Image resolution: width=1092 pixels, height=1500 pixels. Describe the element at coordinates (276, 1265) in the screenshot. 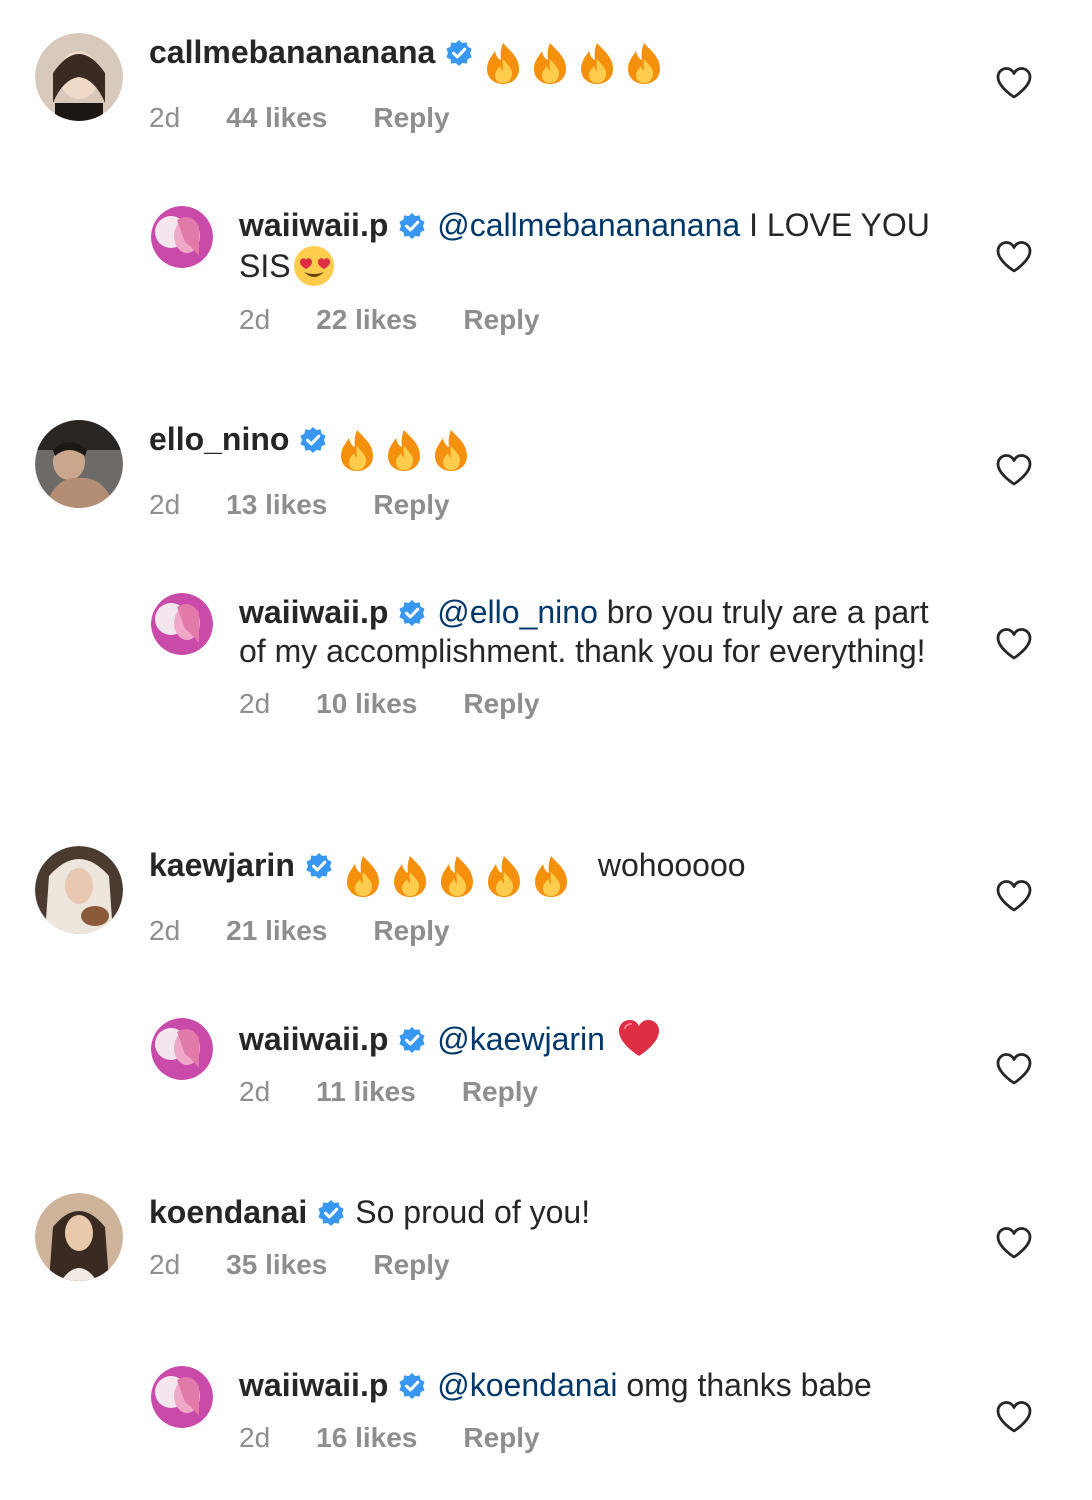

I see `comment-likes: 35 likes` at that location.